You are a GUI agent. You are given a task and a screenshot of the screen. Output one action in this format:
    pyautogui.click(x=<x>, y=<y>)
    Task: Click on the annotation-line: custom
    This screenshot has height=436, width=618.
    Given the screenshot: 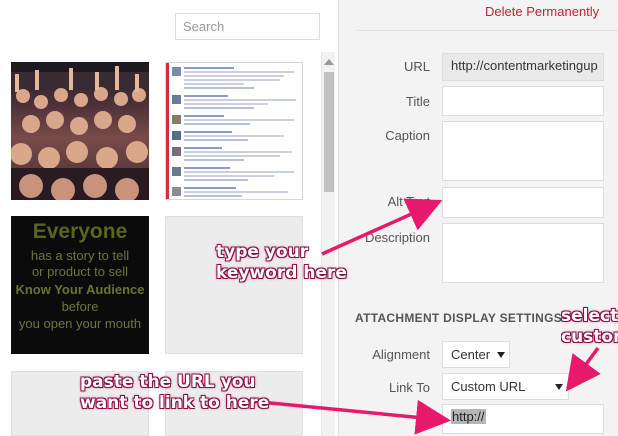 What is the action you would take?
    pyautogui.click(x=589, y=337)
    